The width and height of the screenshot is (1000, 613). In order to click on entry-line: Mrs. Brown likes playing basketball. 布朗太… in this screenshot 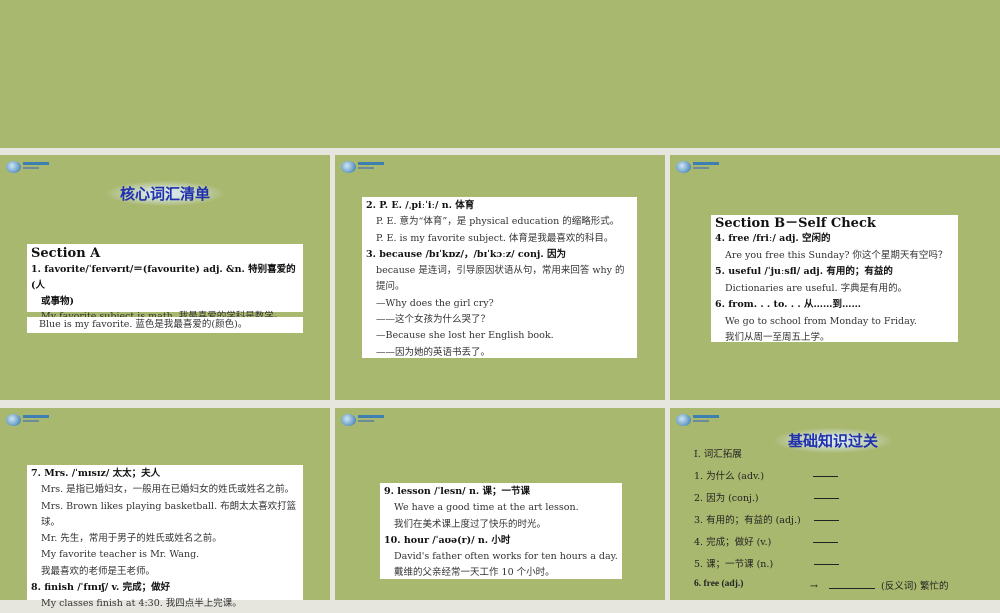, I will do `click(169, 514)`.